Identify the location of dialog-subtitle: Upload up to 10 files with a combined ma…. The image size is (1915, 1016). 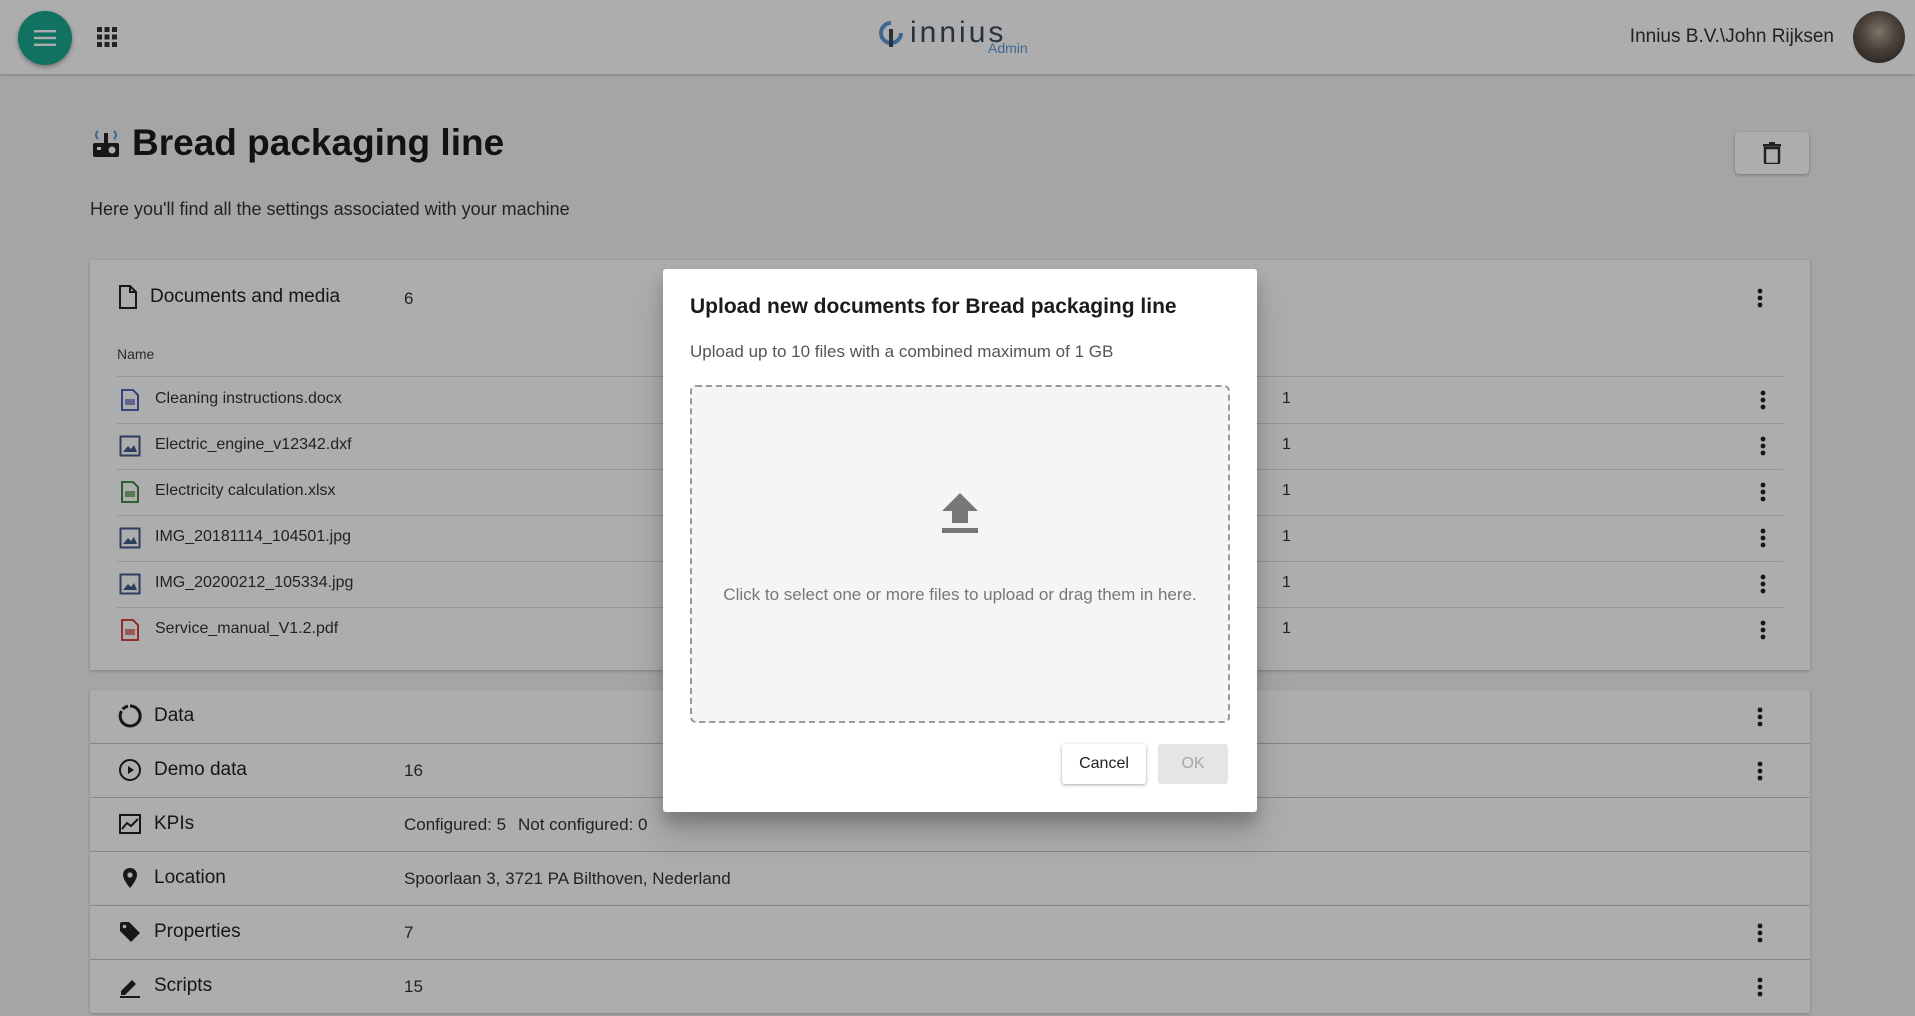
(902, 351).